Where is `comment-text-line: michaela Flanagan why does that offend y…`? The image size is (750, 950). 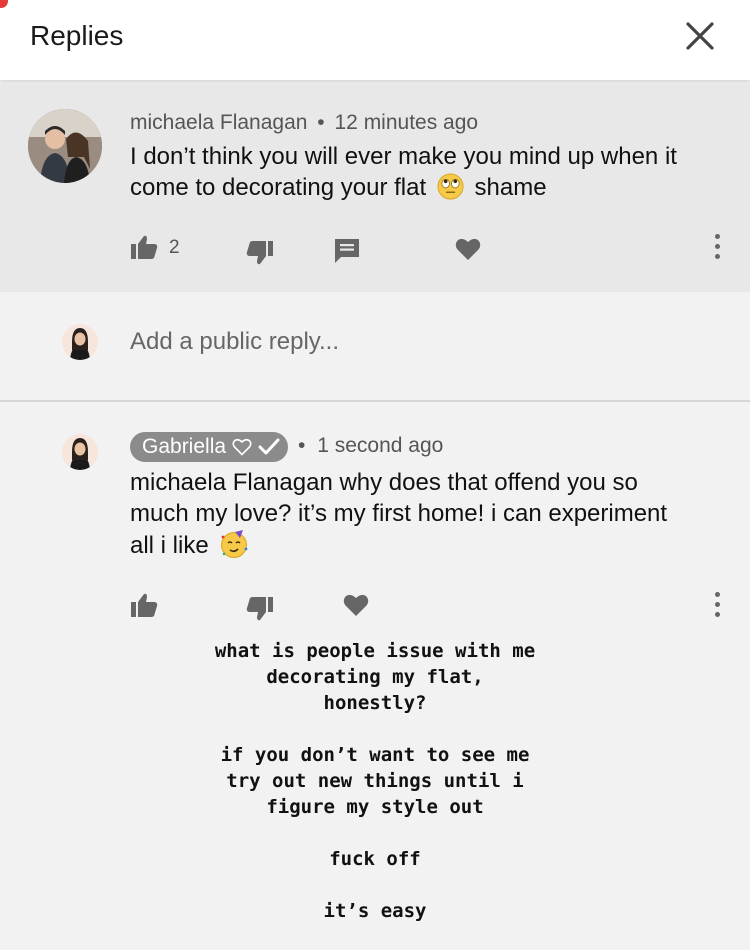
comment-text-line: michaela Flanagan why does that offend y… is located at coordinates (384, 482).